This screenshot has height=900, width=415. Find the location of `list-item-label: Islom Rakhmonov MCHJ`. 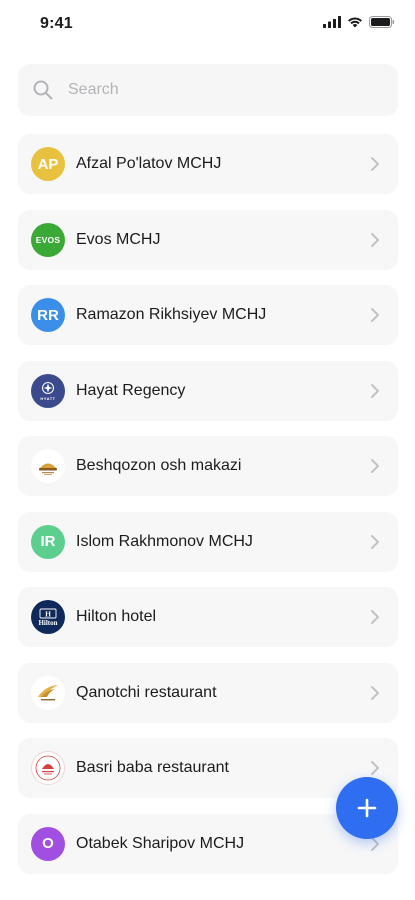

list-item-label: Islom Rakhmonov MCHJ is located at coordinates (164, 541).